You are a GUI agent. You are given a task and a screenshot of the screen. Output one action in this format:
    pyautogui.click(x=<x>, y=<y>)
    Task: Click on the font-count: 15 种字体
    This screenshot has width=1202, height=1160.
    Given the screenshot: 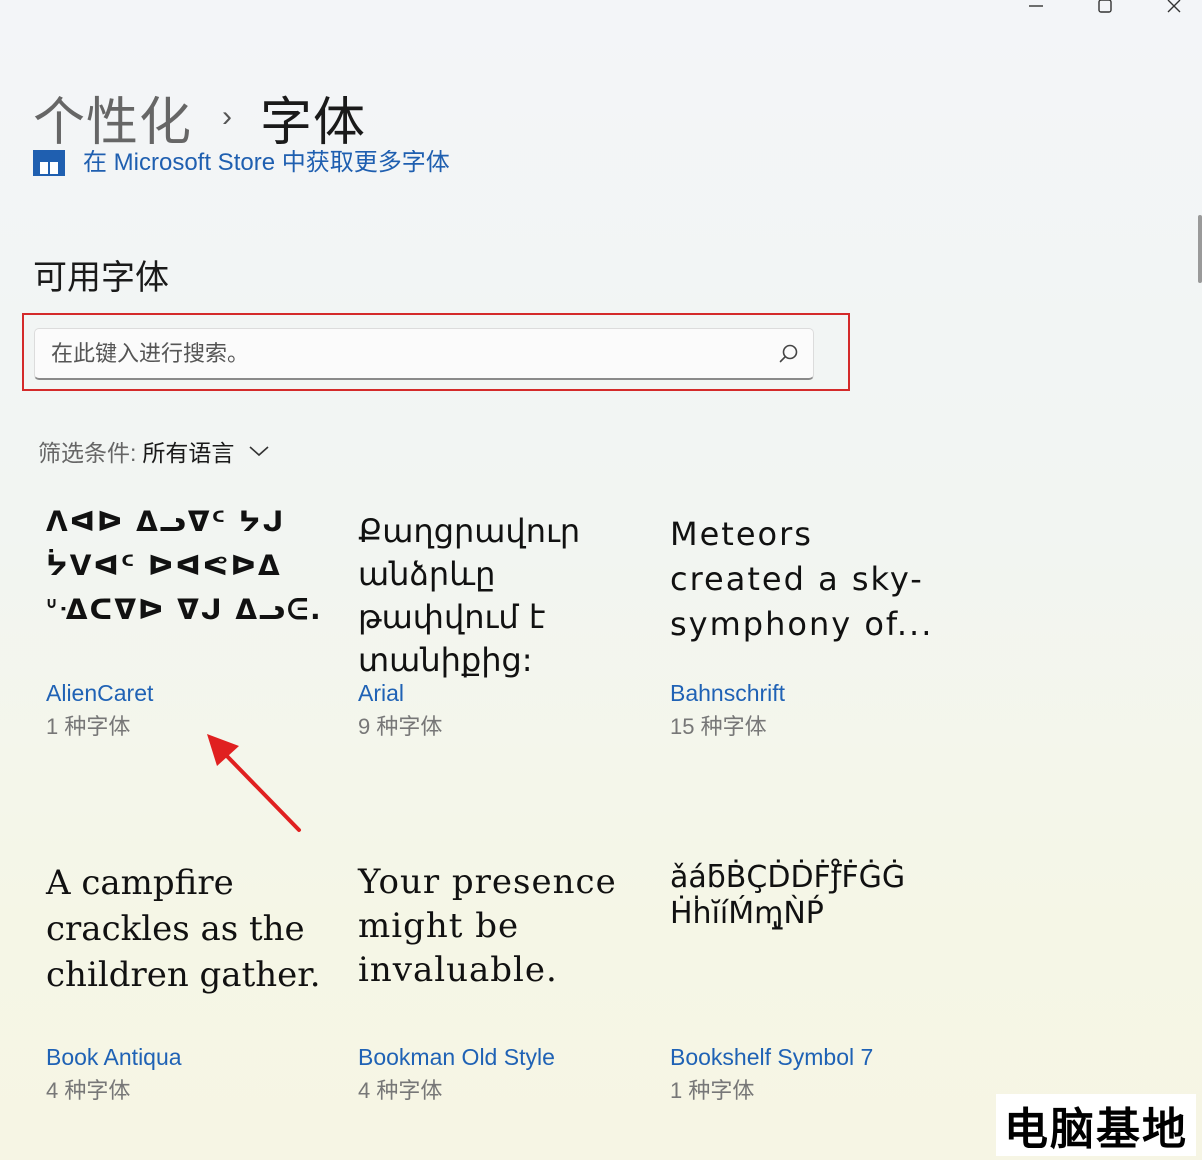 What is the action you would take?
    pyautogui.click(x=718, y=726)
    